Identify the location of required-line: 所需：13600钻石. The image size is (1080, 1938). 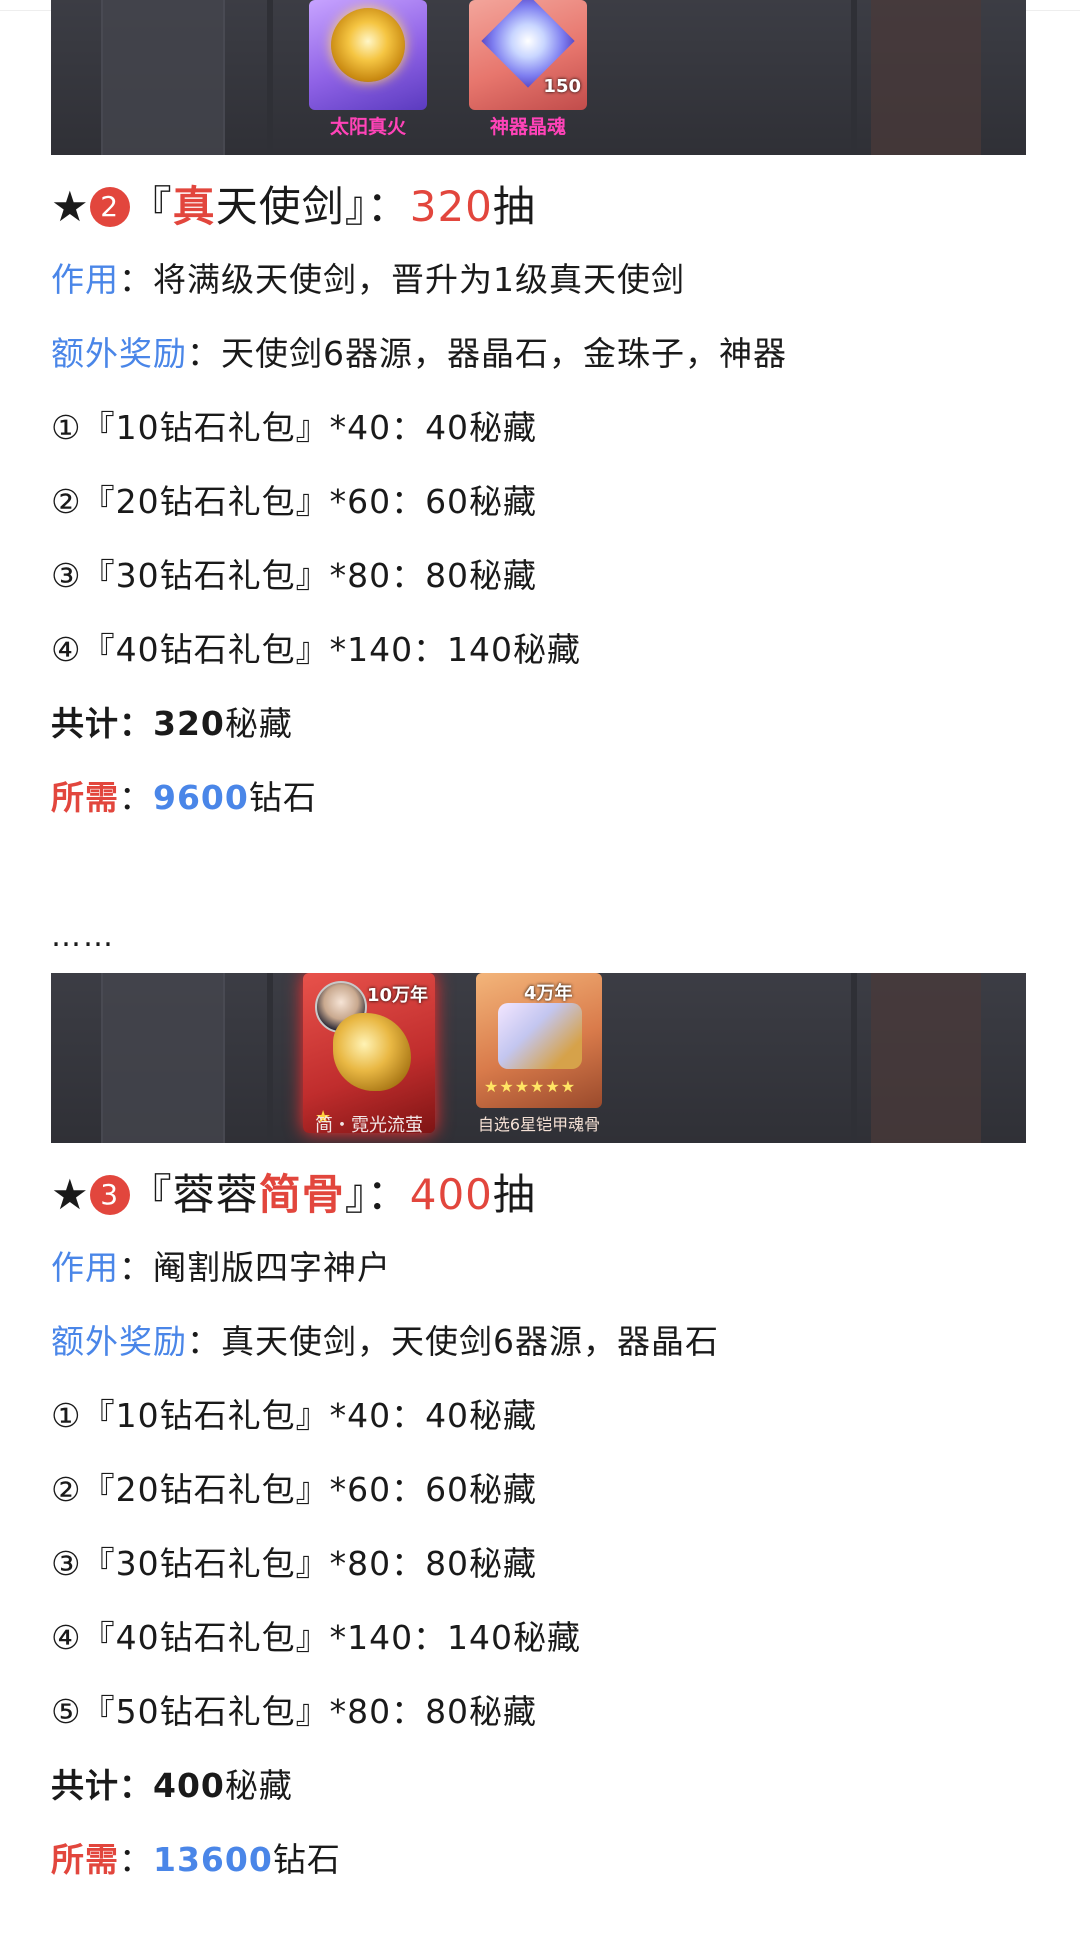
(538, 1860).